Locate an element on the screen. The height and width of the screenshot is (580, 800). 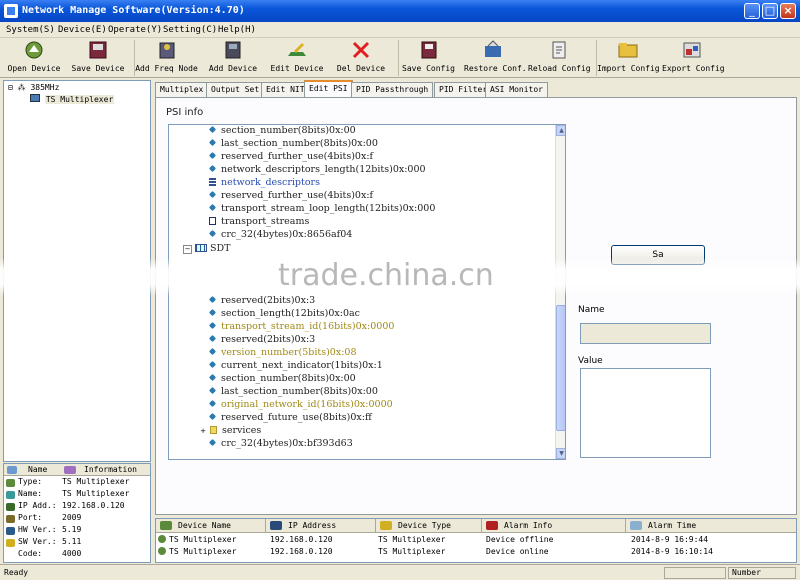
ip-address-icon is located at coordinates (276, 525).